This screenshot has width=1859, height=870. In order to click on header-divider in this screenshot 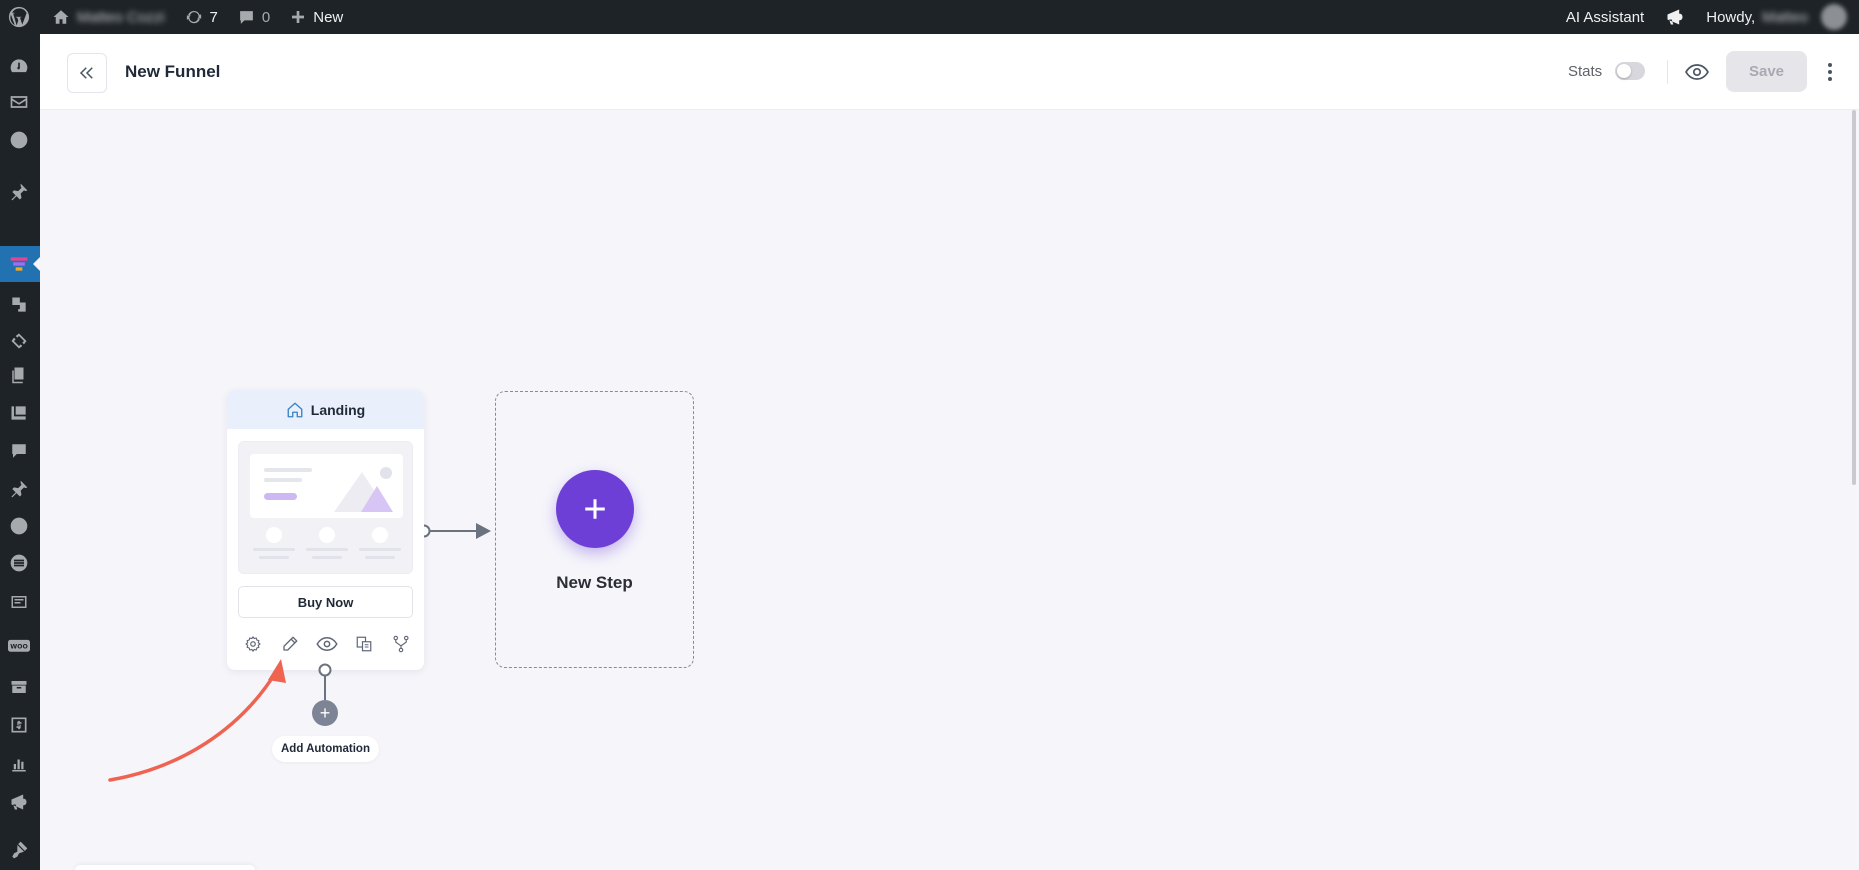, I will do `click(1667, 72)`.